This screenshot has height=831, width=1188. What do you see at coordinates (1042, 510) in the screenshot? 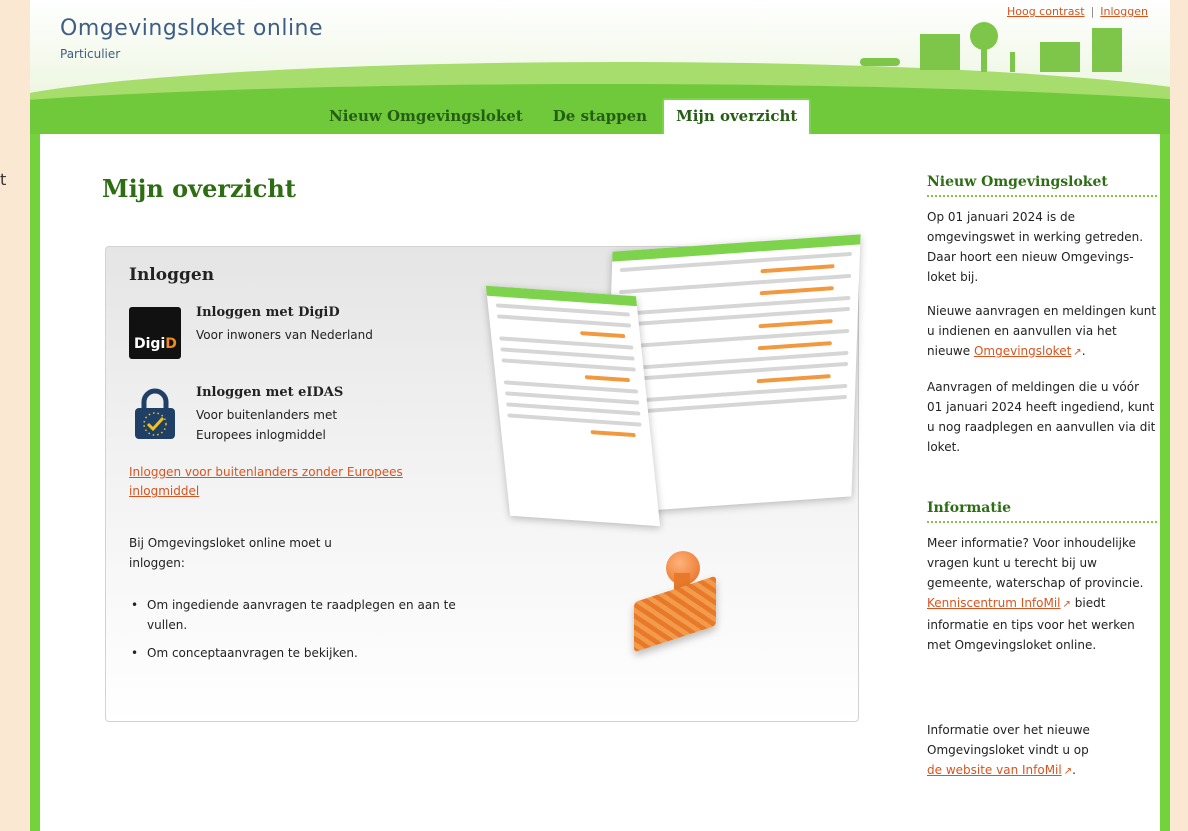
I see `sidebar-heading-informatie: Informatie` at bounding box center [1042, 510].